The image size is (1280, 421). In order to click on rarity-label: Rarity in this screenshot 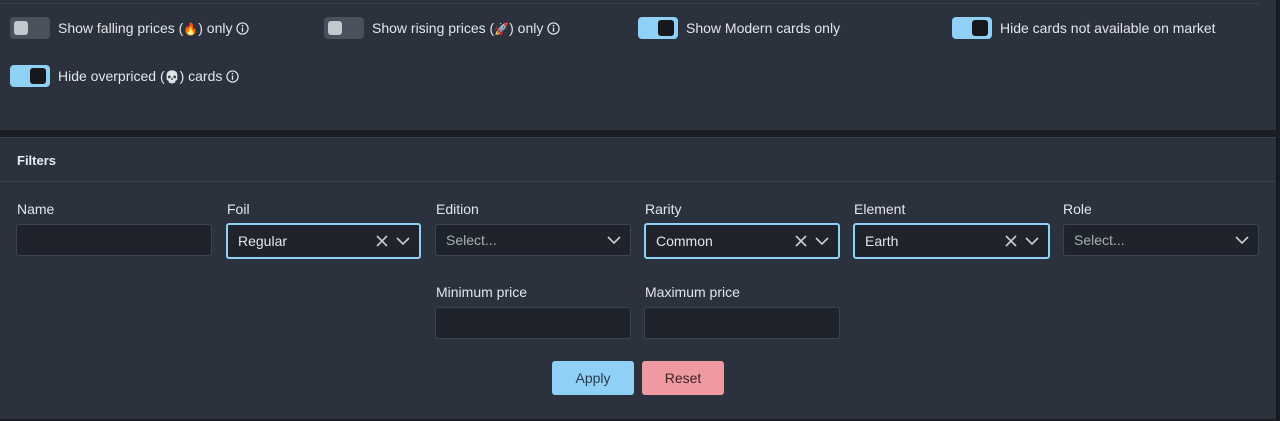, I will do `click(663, 209)`.